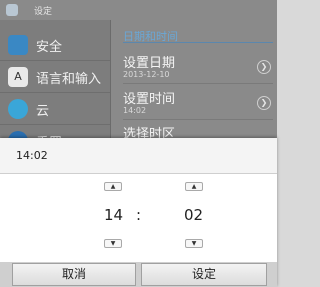 This screenshot has width=320, height=287. What do you see at coordinates (74, 274) in the screenshot?
I see `cancel-button: 取消` at bounding box center [74, 274].